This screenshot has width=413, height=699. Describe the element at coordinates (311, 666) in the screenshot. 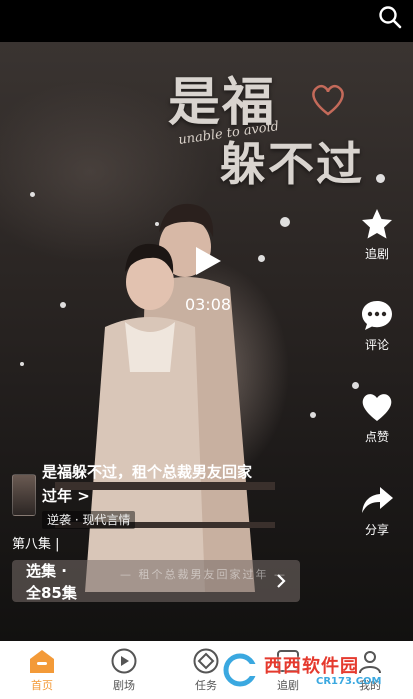

I see `watermark-text: 西西软件园` at that location.